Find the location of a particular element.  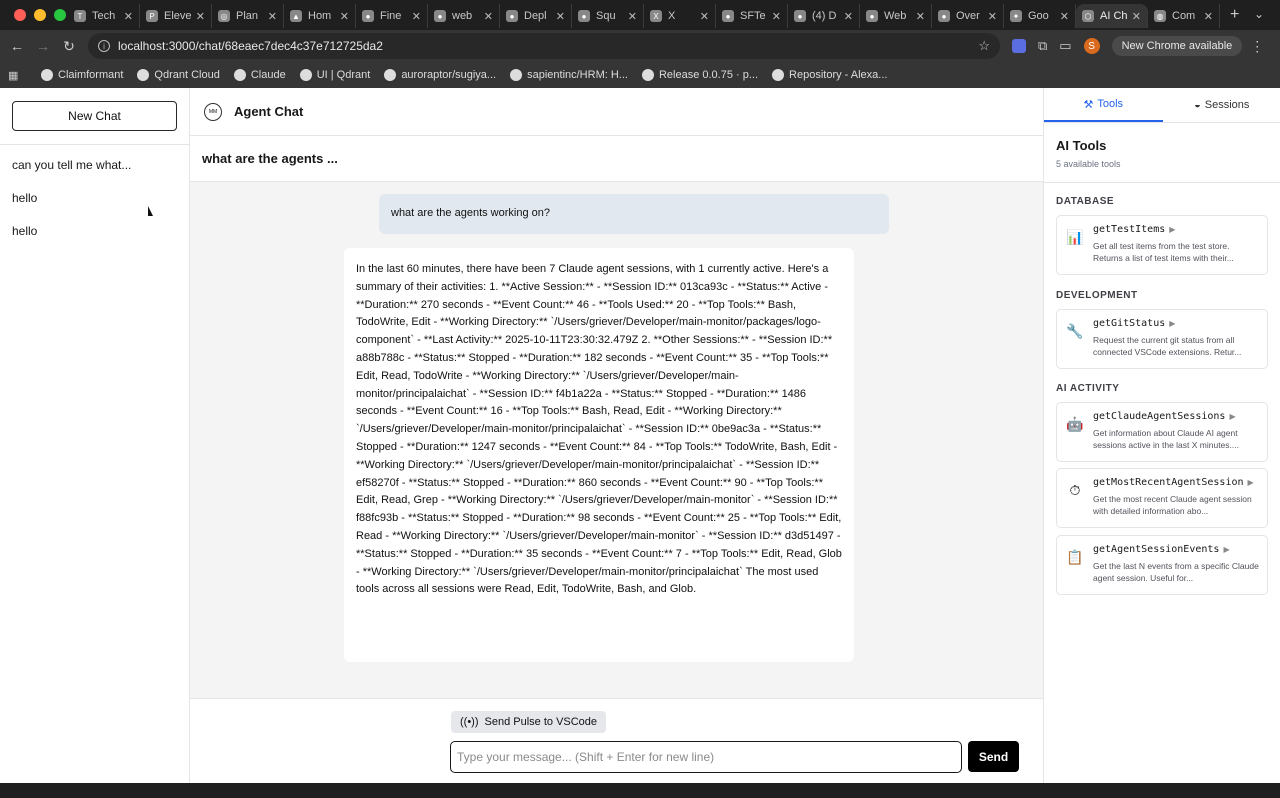

app-title: Agent Chat is located at coordinates (269, 111).